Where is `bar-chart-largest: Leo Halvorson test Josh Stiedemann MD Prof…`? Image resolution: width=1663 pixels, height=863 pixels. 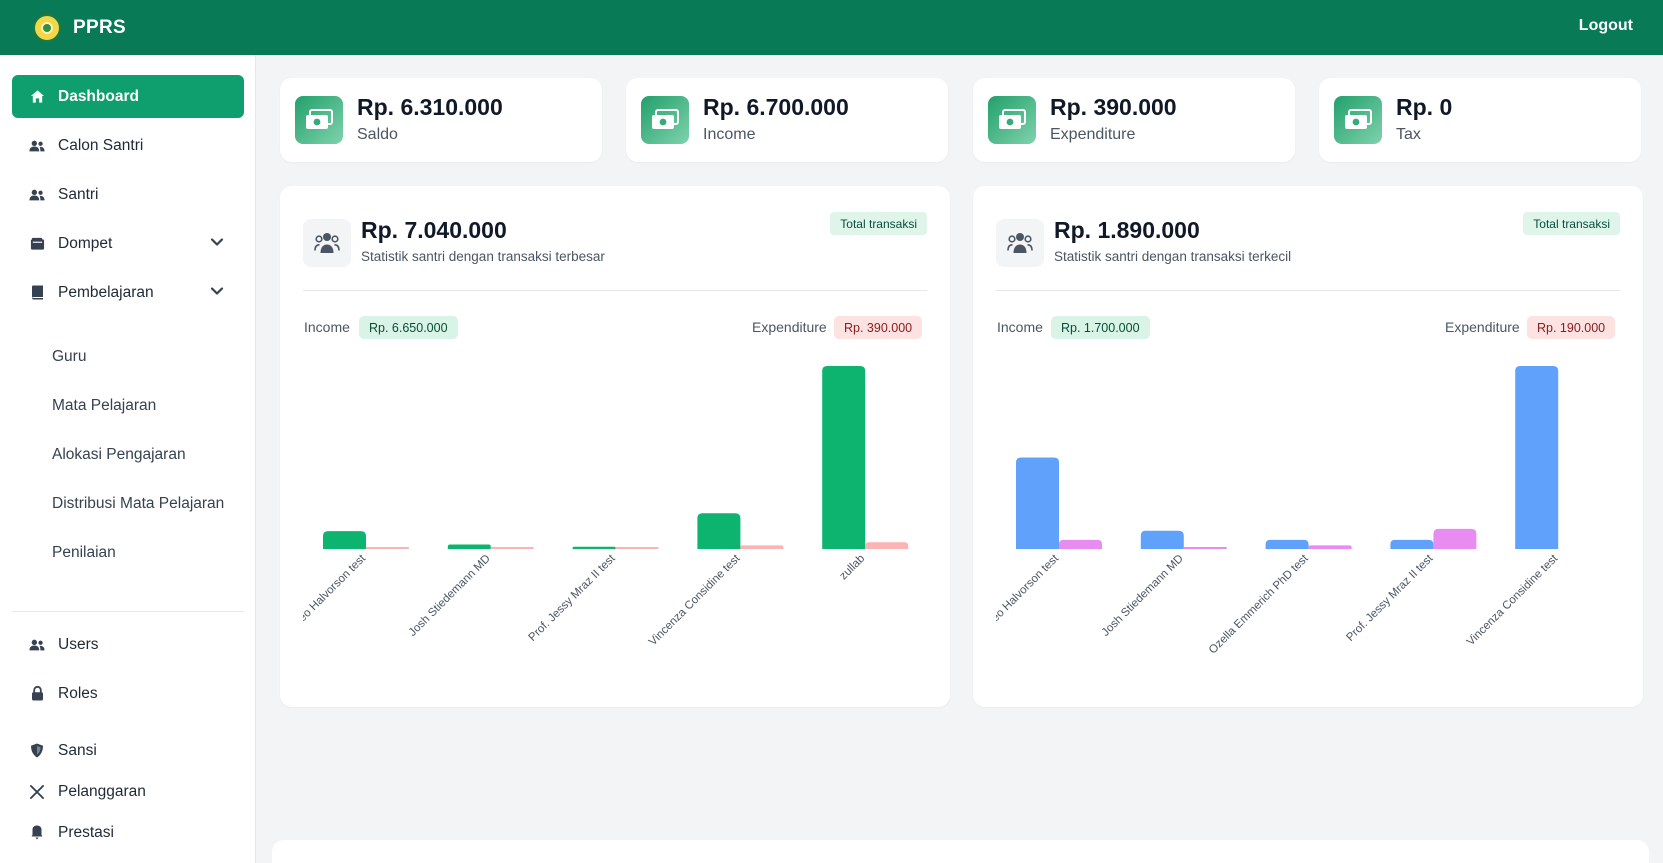
bar-chart-largest: Leo Halvorson test Josh Stiedemann MD Prof… is located at coordinates (600, 507).